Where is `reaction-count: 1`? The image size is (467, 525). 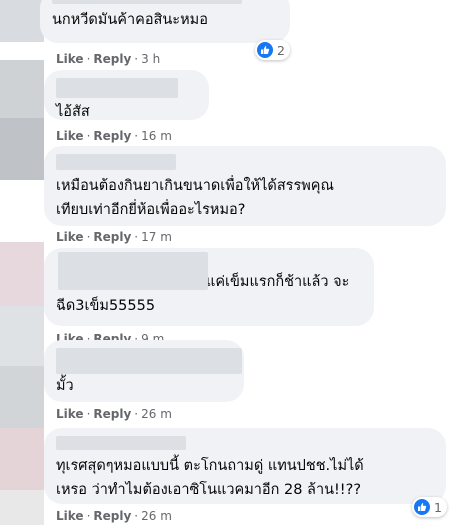
reaction-count: 1 is located at coordinates (438, 507).